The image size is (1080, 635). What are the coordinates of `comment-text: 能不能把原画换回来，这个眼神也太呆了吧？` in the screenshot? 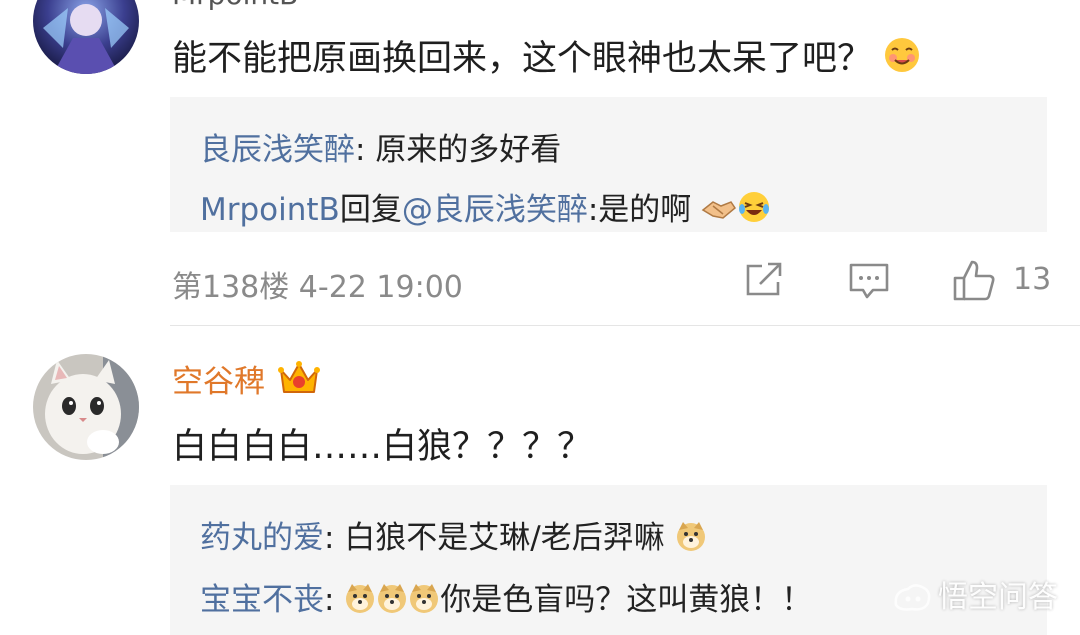 It's located at (546, 56).